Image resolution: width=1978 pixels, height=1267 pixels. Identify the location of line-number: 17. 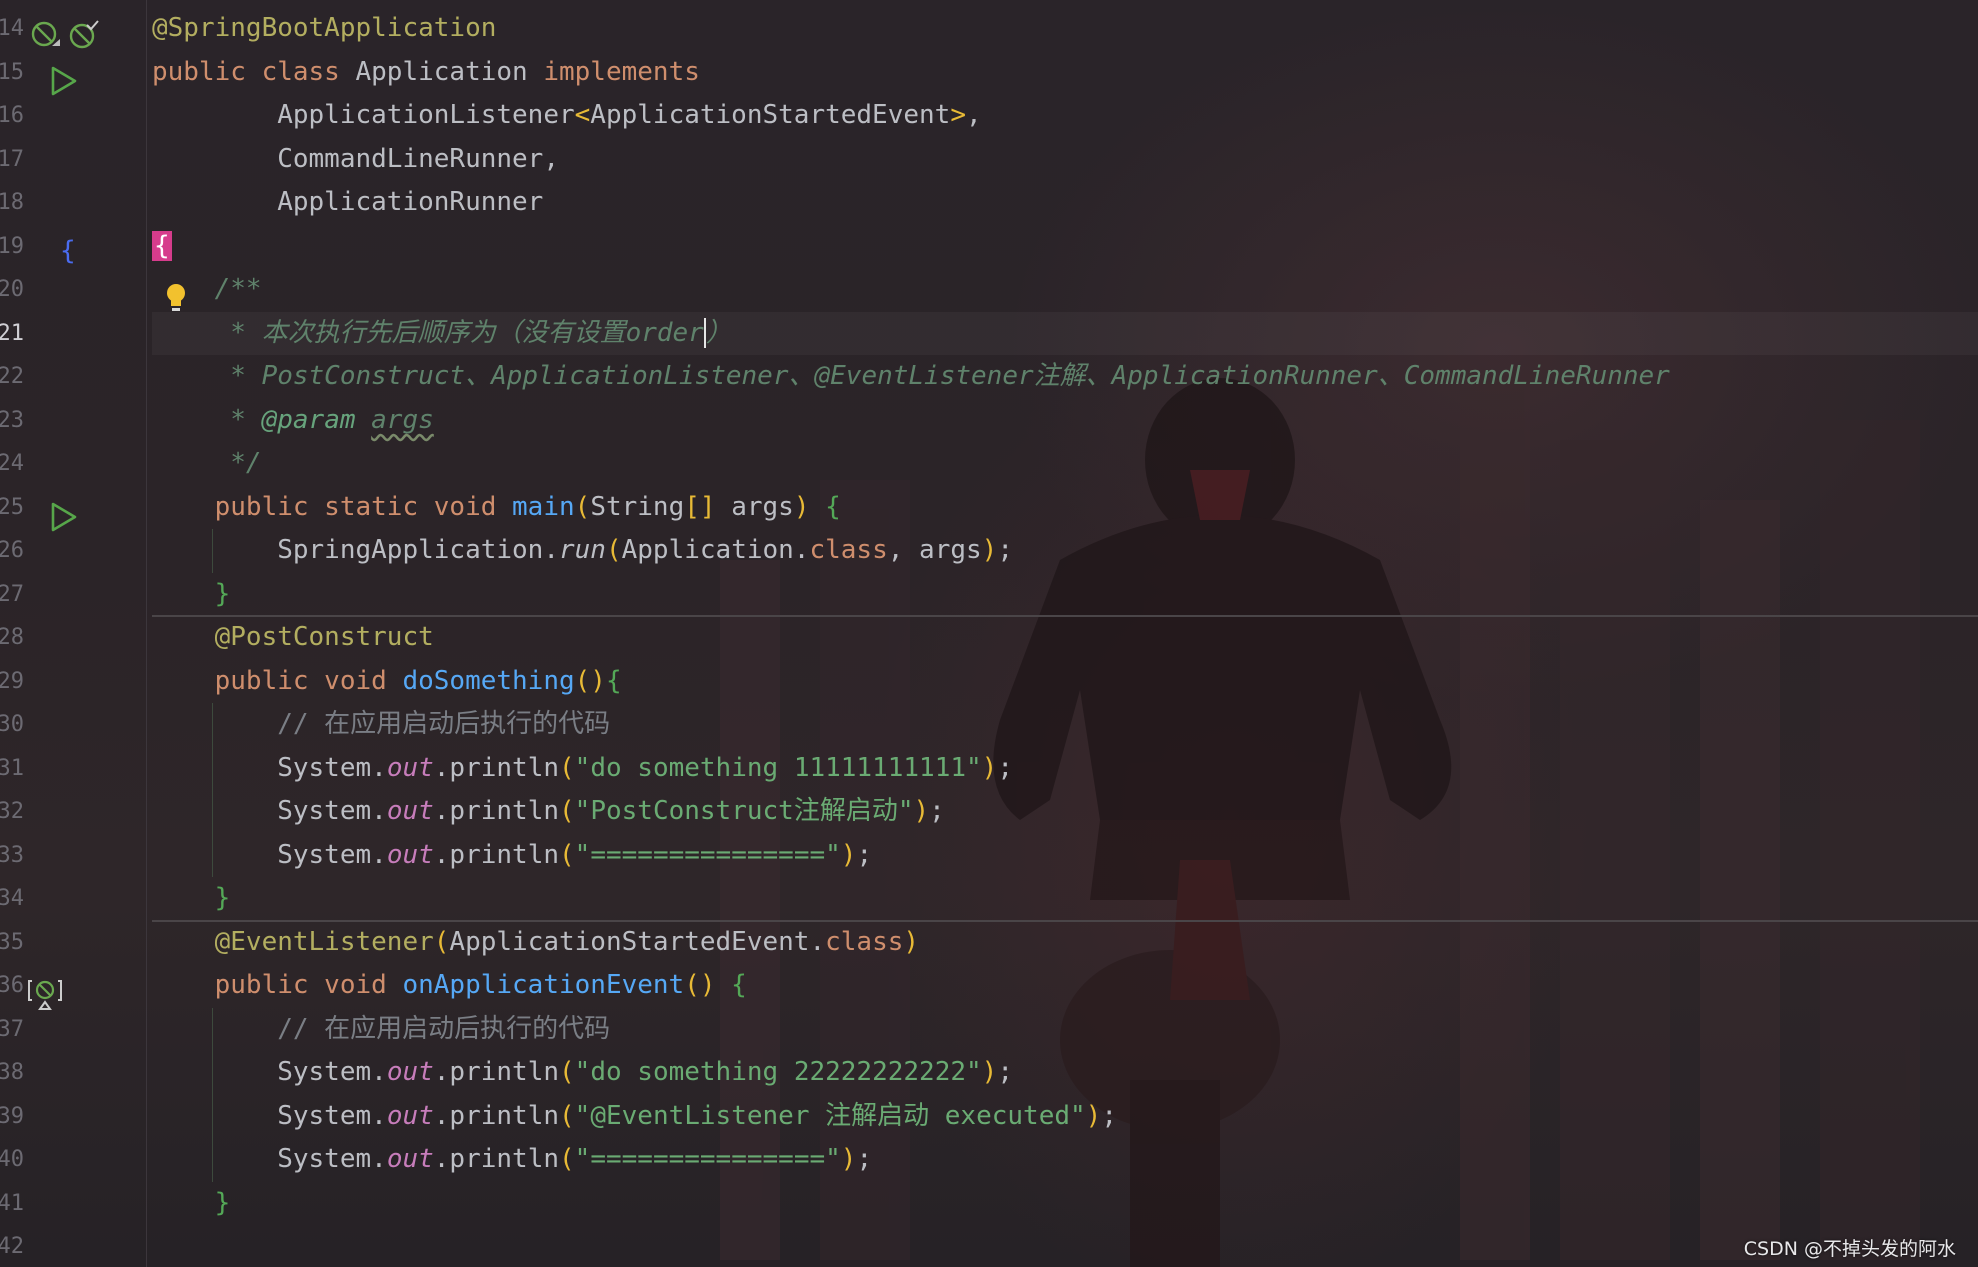
(12, 160).